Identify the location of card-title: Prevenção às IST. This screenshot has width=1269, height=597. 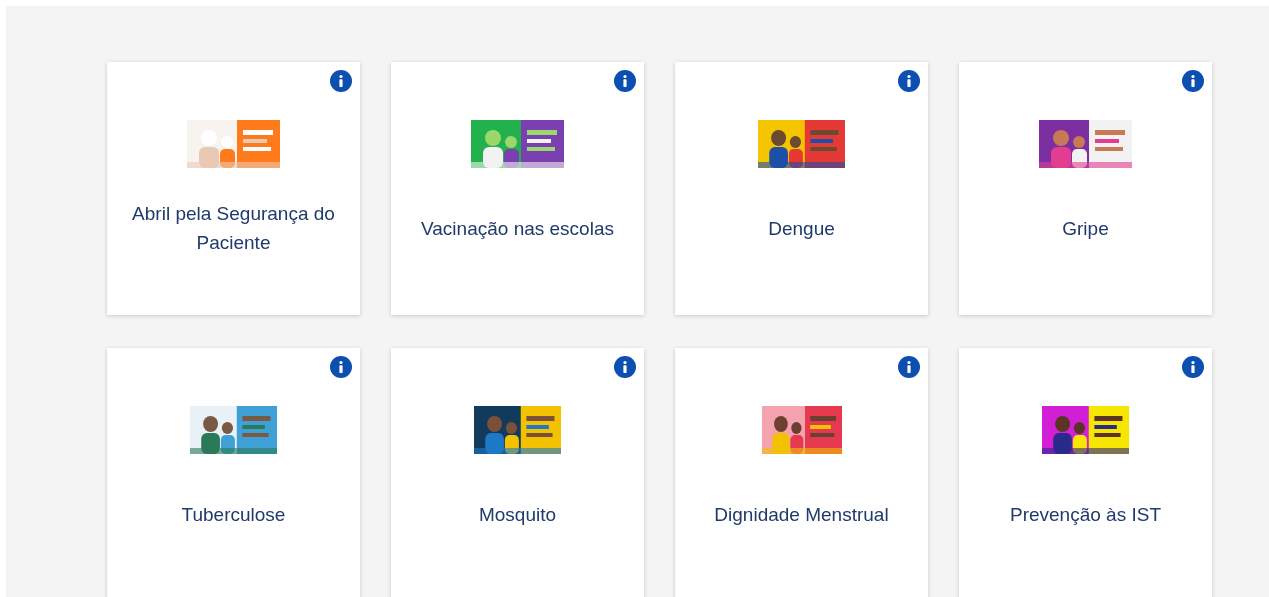
(1085, 514).